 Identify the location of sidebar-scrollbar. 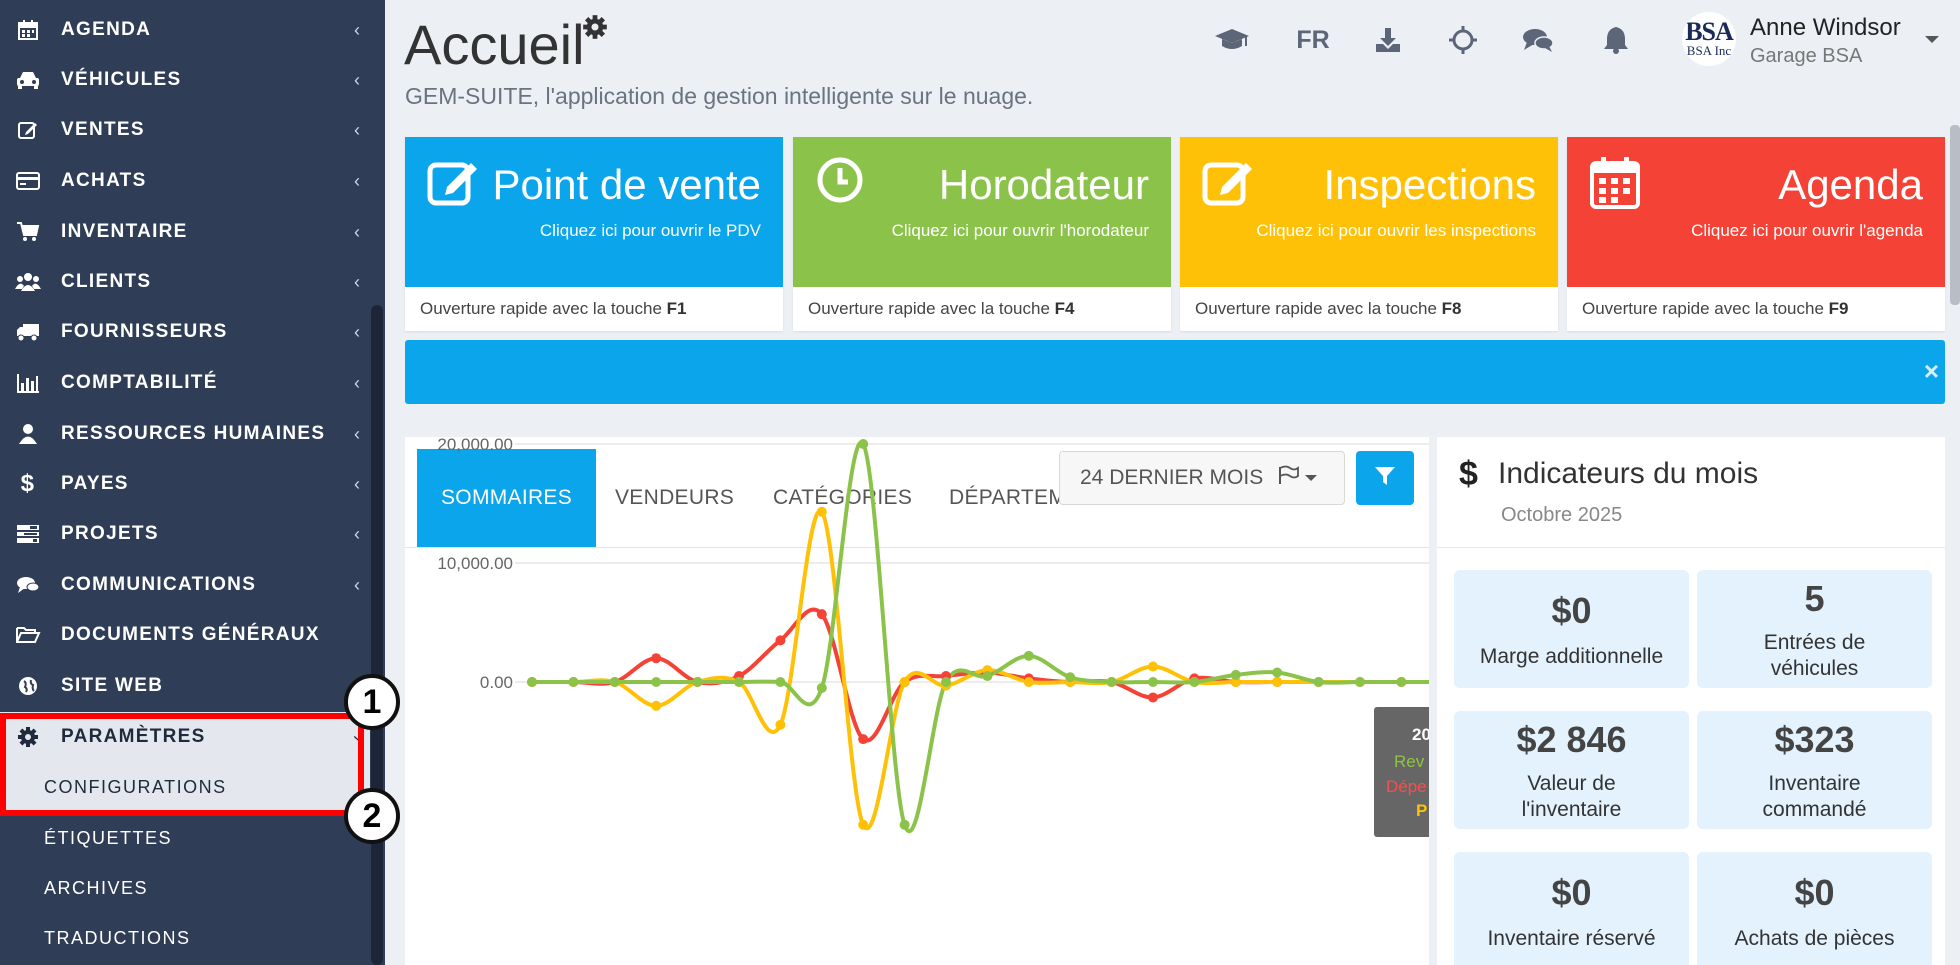
(377, 635).